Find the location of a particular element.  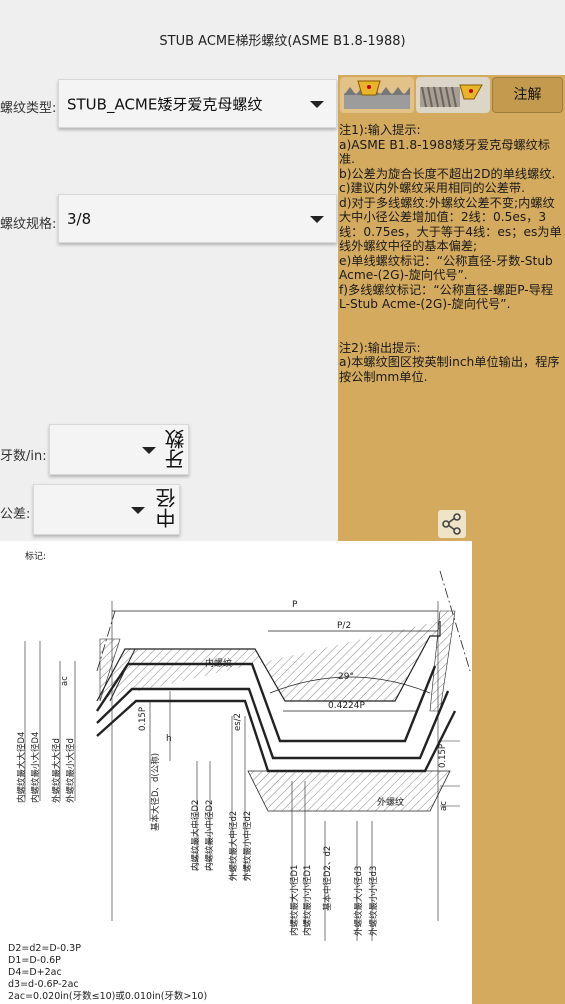

label-basic-major: 基本大径D、d(公称) is located at coordinates (155, 792).